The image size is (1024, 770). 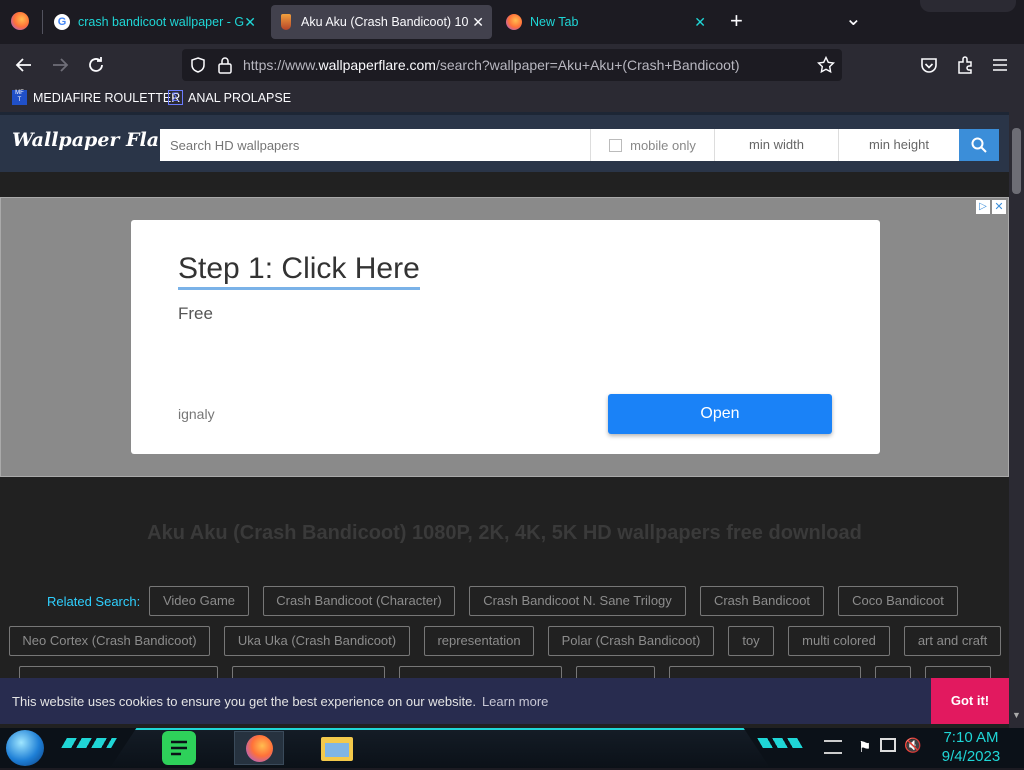 I want to click on ad-info-icon: ▷, so click(x=983, y=207).